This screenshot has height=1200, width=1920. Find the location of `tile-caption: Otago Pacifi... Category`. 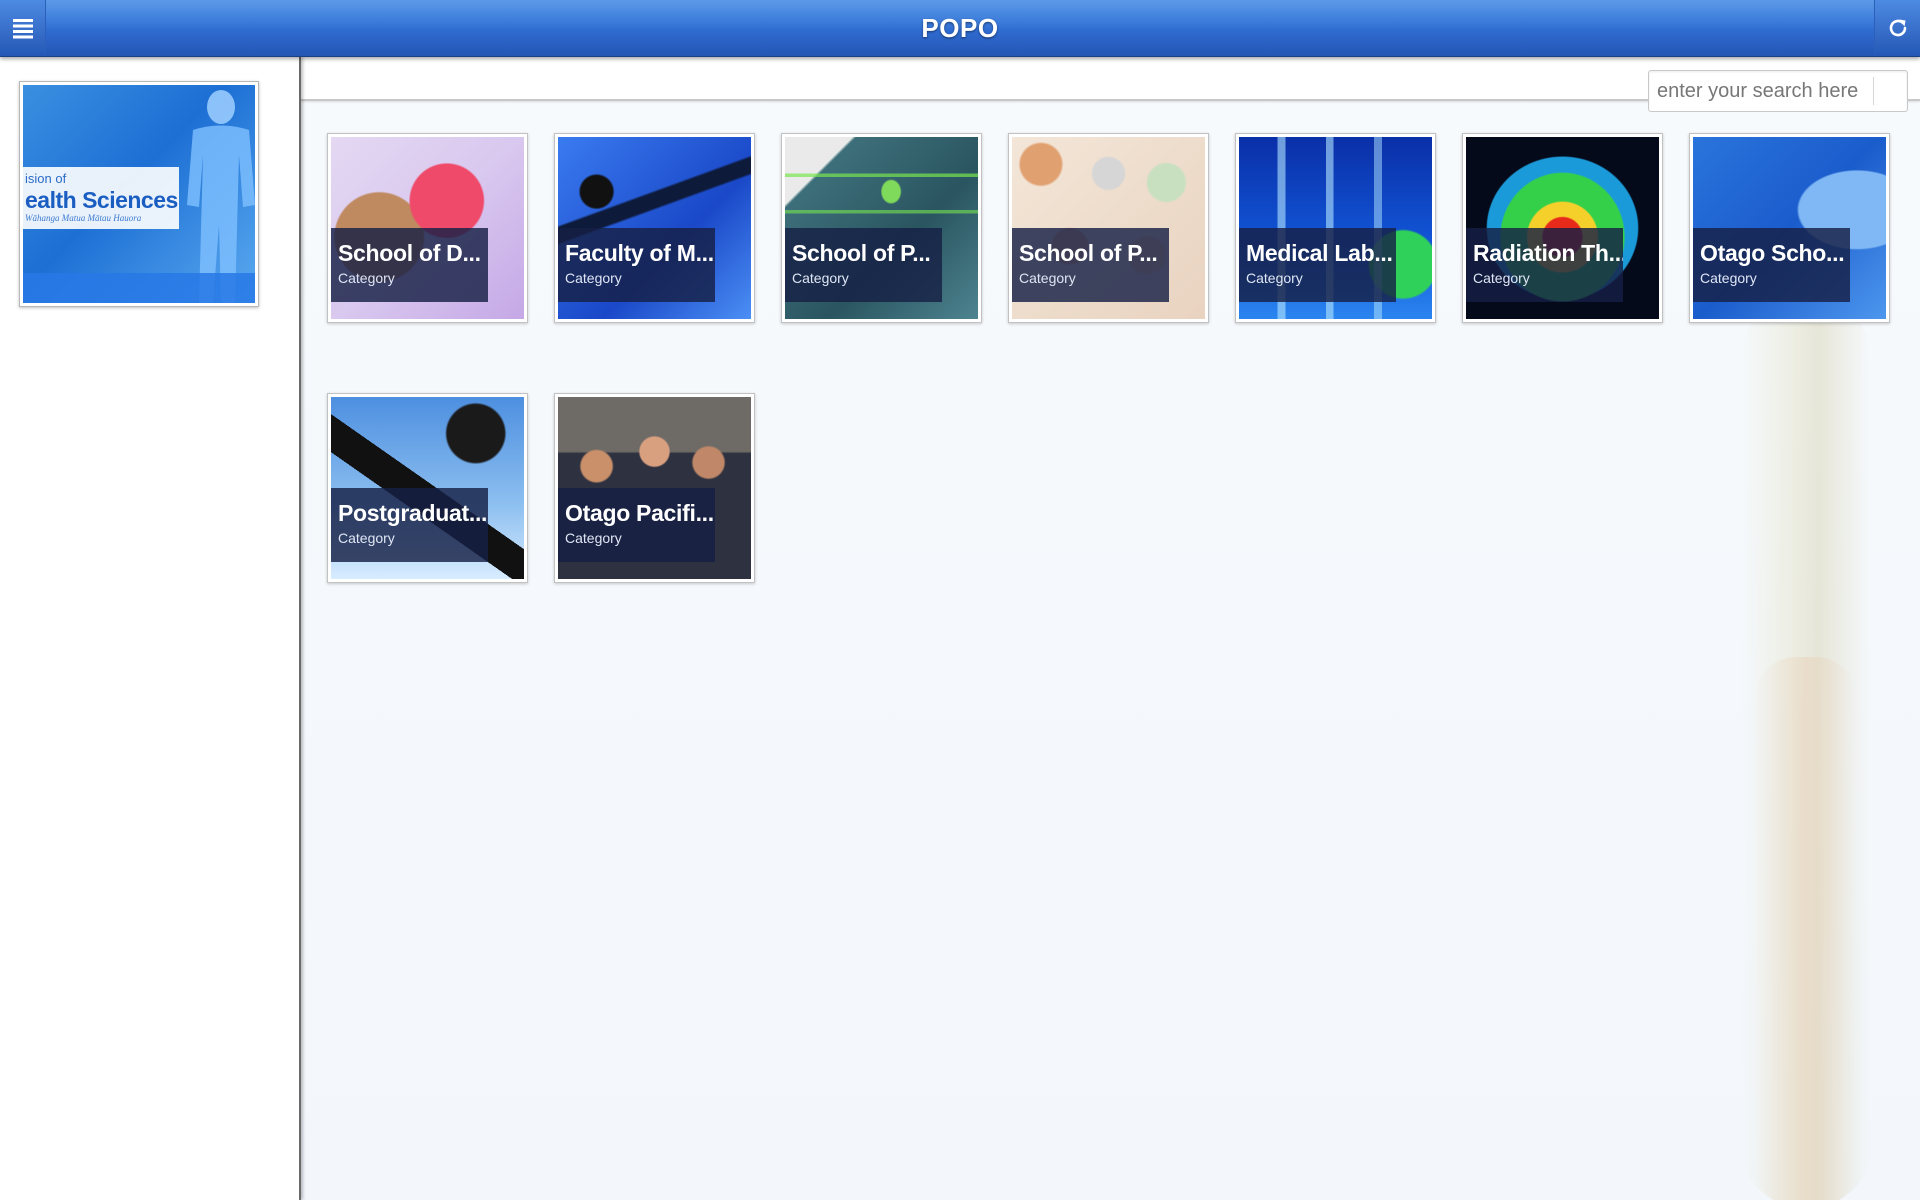

tile-caption: Otago Pacifi... Category is located at coordinates (636, 525).